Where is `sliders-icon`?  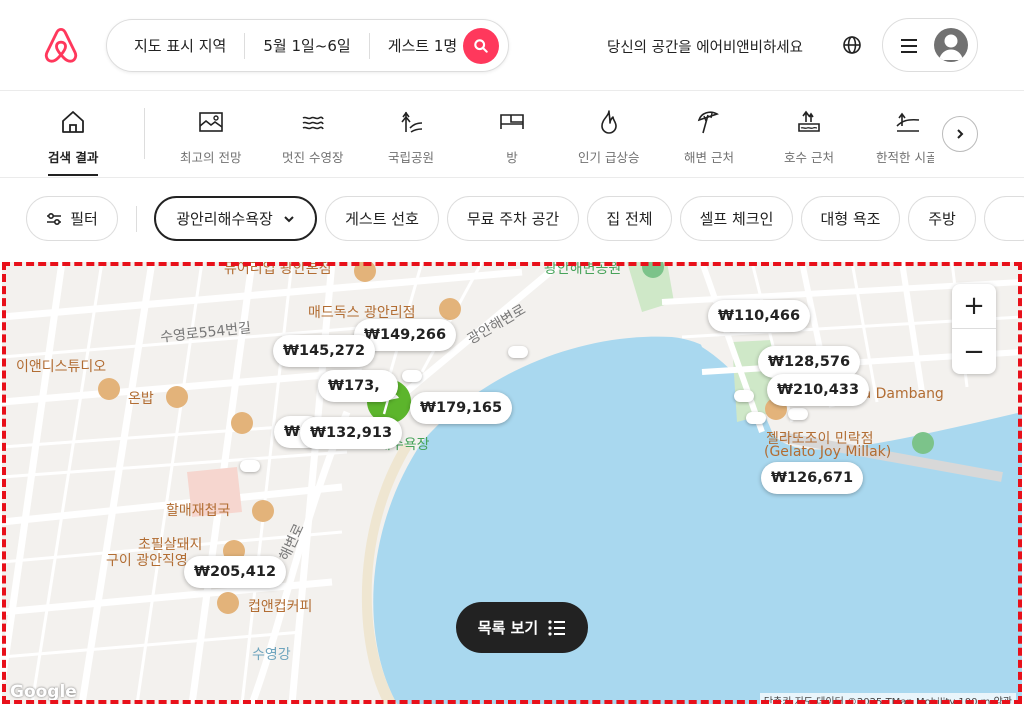 sliders-icon is located at coordinates (54, 218).